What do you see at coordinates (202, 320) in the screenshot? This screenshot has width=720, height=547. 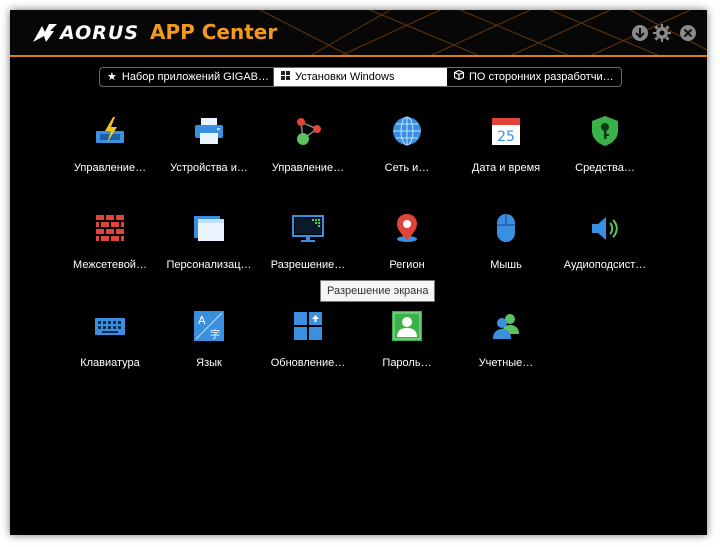 I see `svg-text: A` at bounding box center [202, 320].